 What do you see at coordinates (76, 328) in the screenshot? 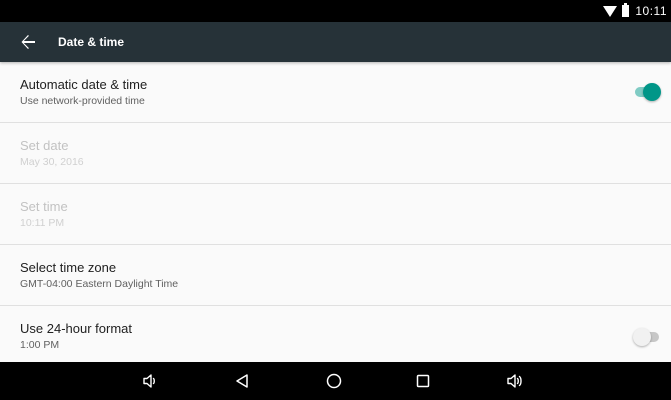
I see `setting-title: Use 24-hour format` at bounding box center [76, 328].